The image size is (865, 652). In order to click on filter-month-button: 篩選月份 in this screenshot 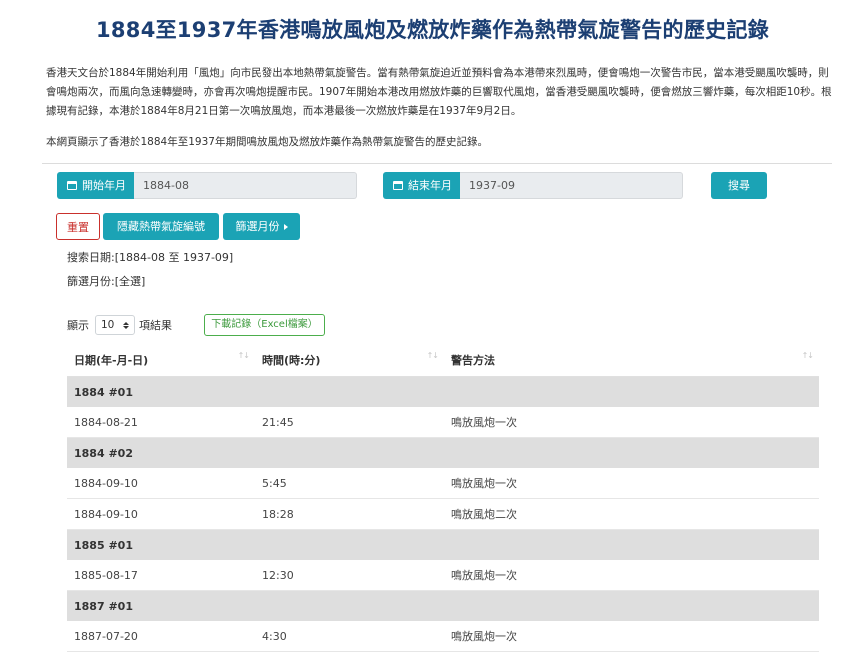, I will do `click(261, 226)`.